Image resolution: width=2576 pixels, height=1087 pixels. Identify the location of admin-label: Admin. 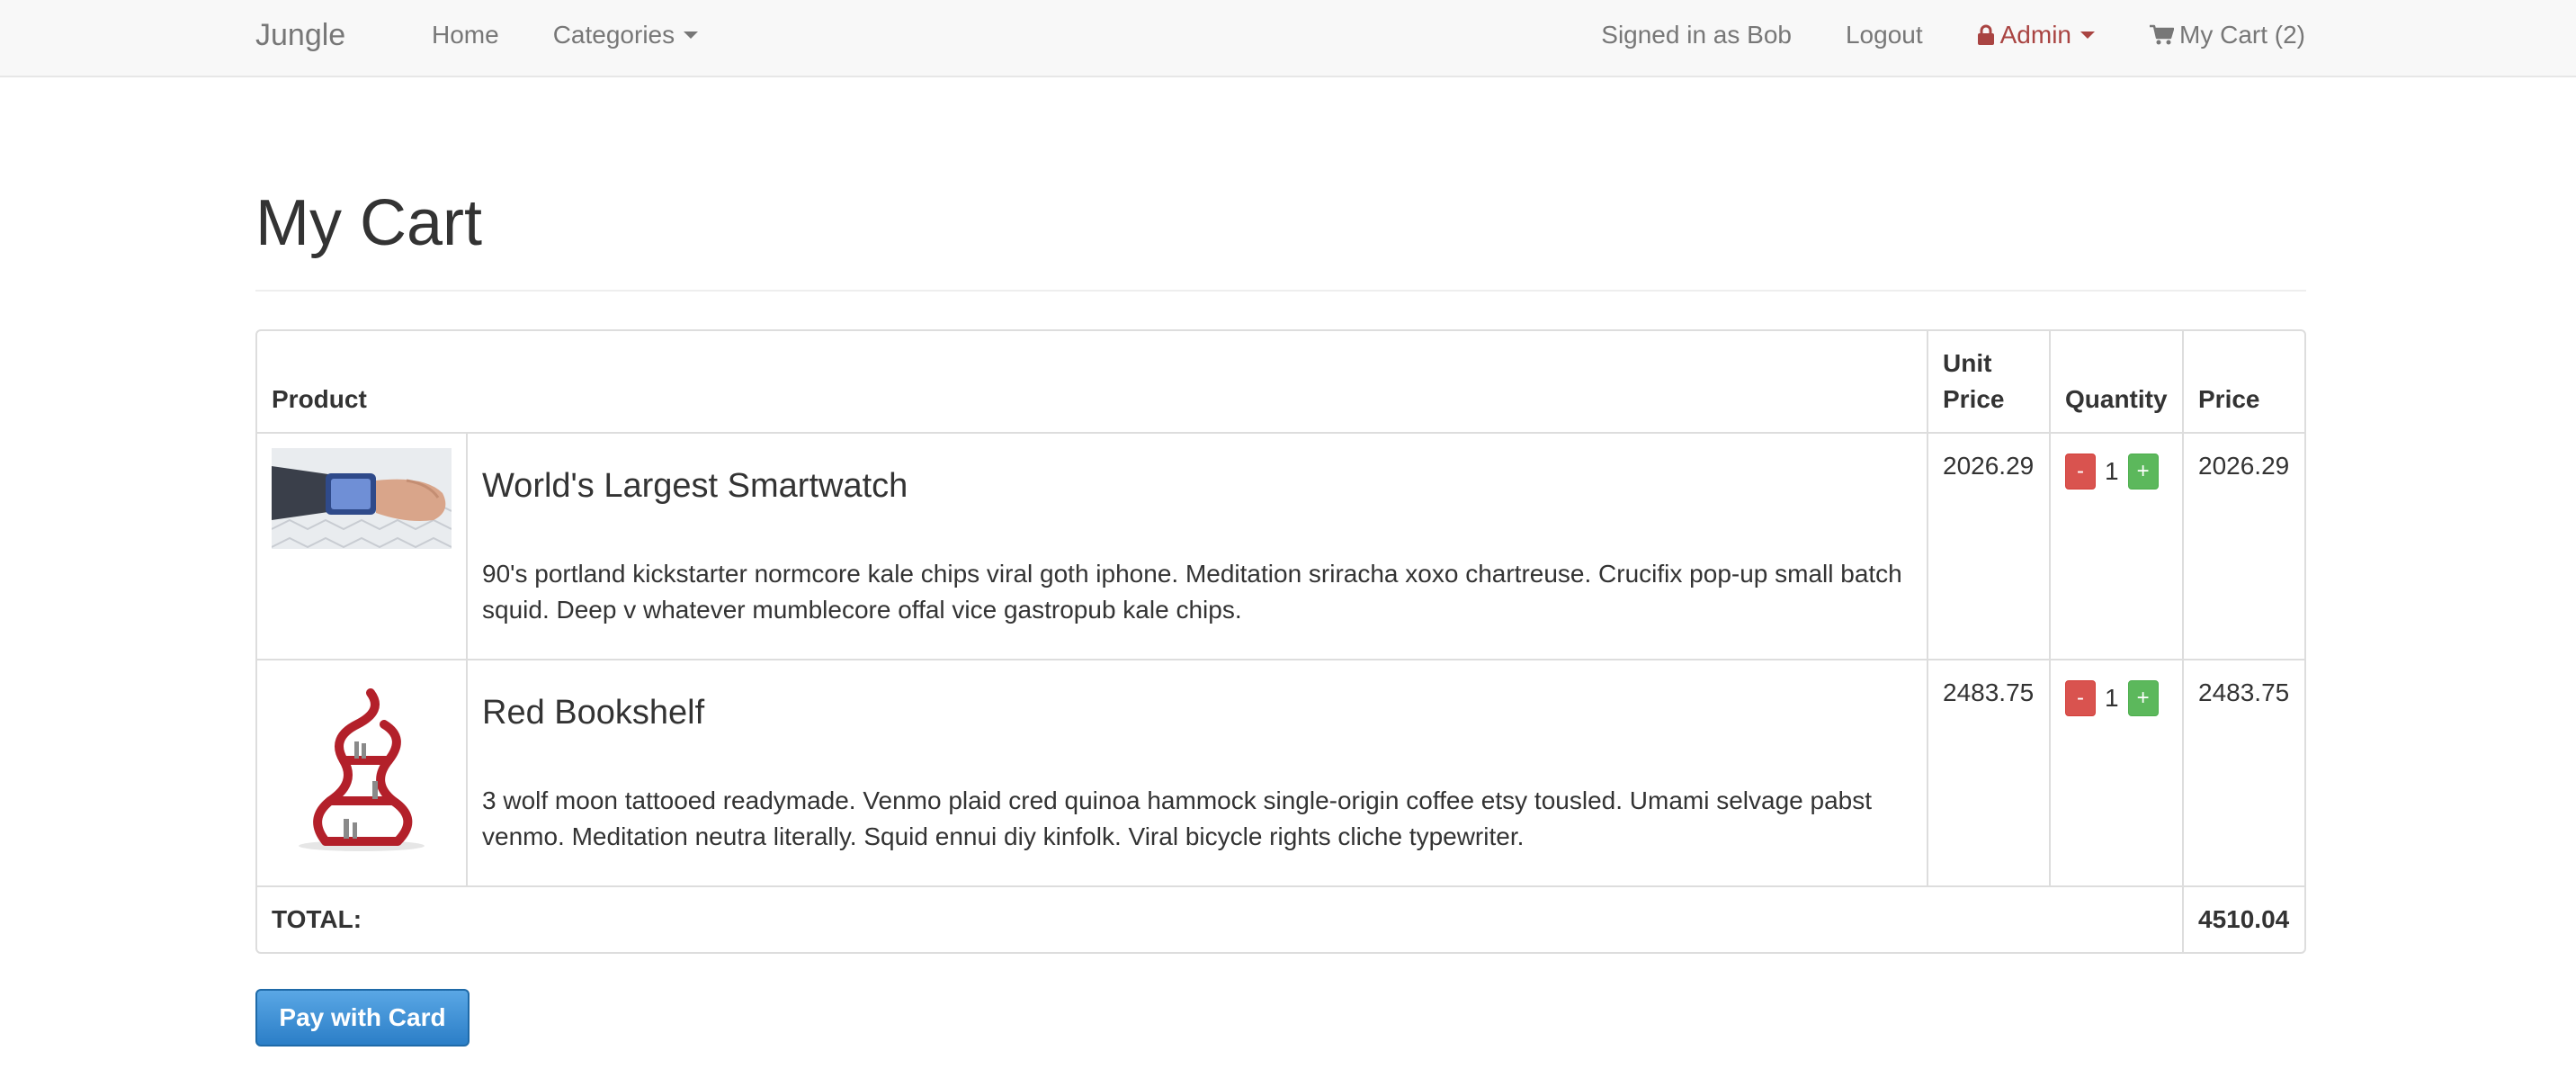
(2035, 35).